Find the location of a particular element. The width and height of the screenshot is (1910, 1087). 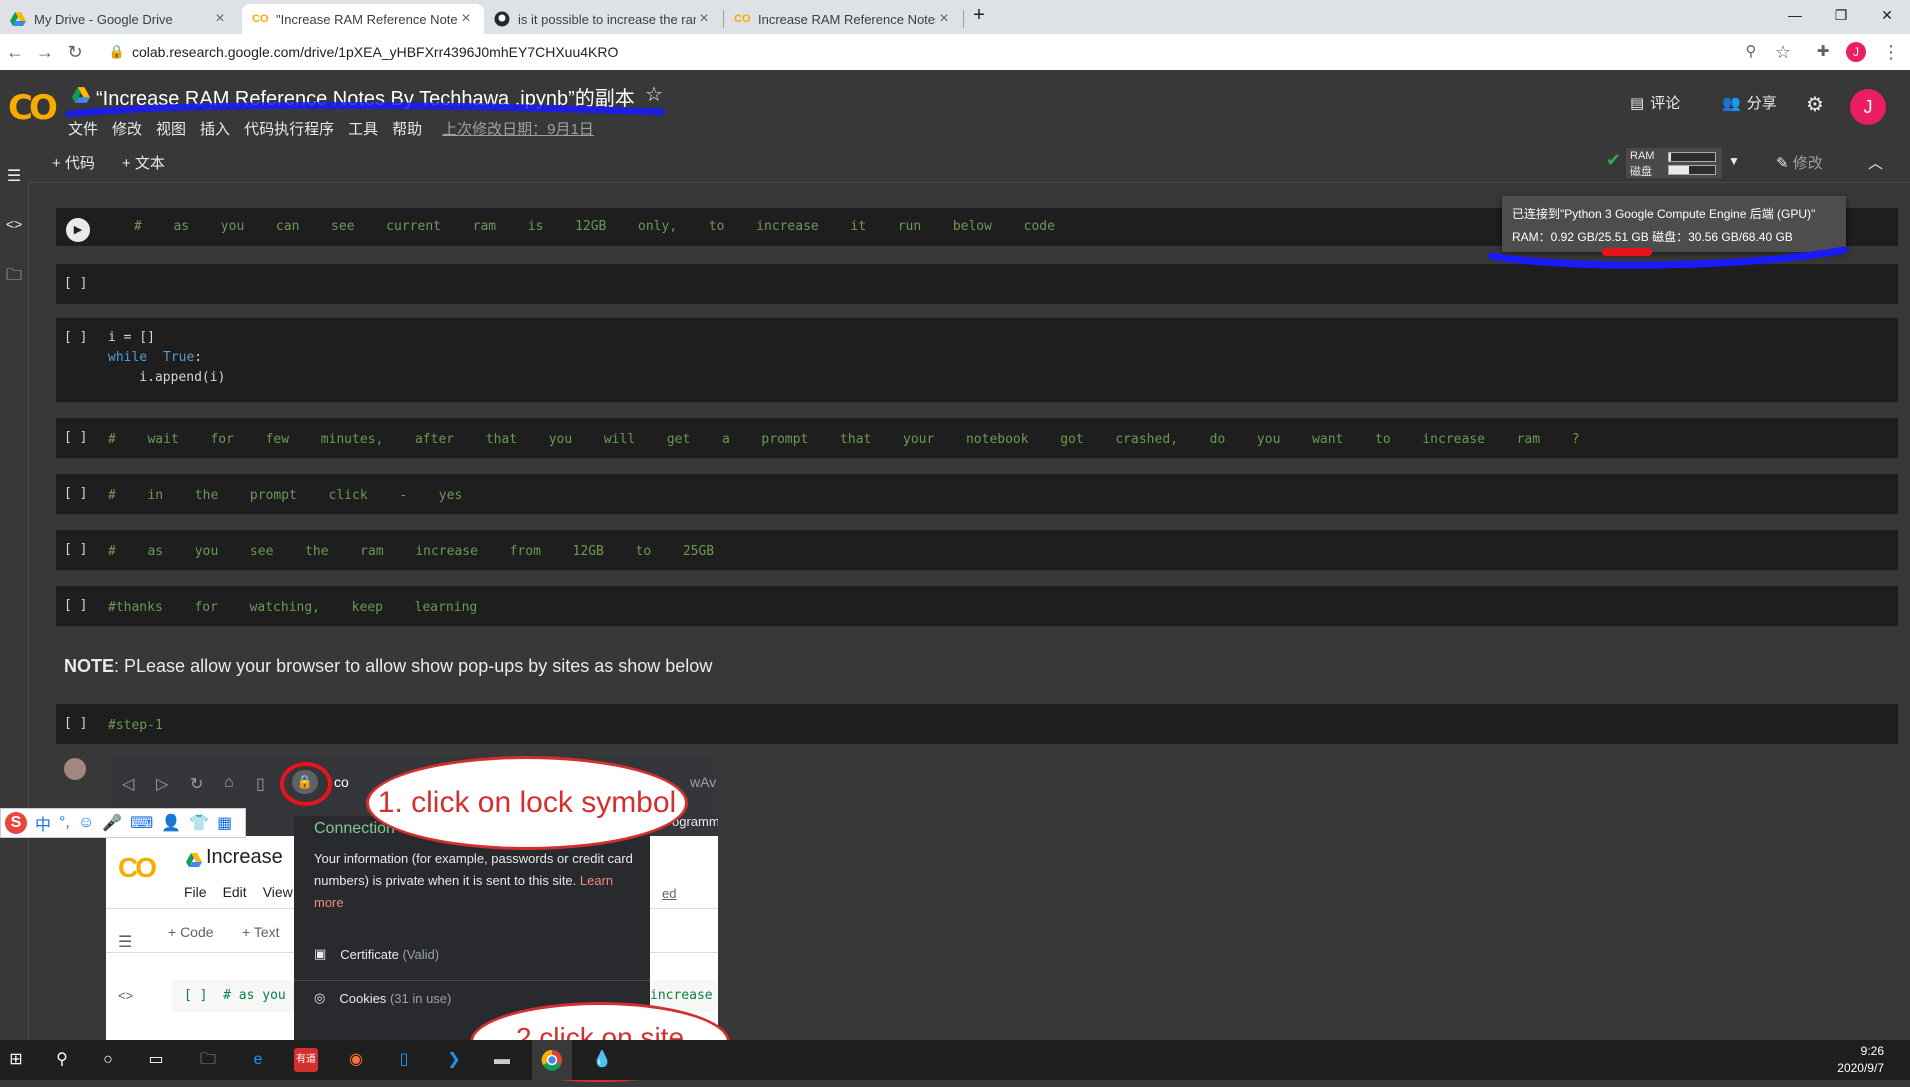

avatar: J is located at coordinates (1868, 107).